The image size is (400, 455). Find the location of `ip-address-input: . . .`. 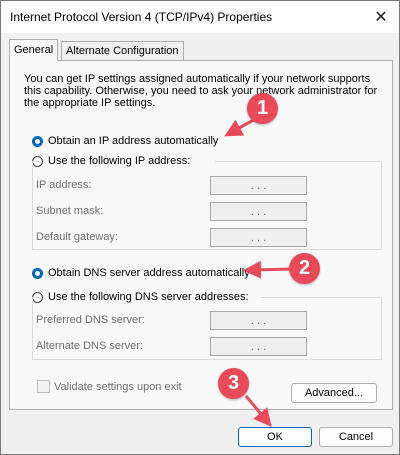

ip-address-input: . . . is located at coordinates (258, 185).